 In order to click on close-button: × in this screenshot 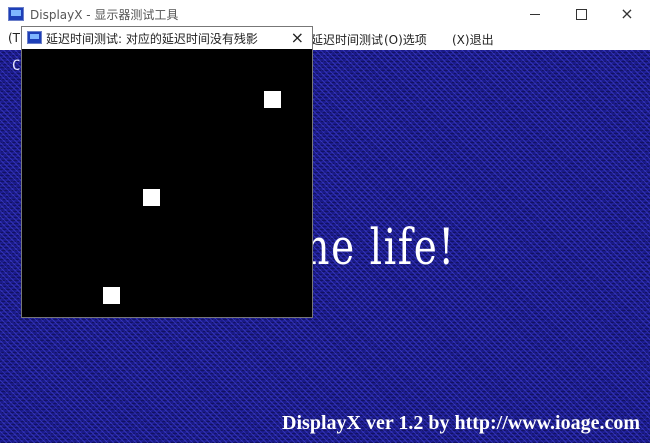, I will do `click(627, 14)`.